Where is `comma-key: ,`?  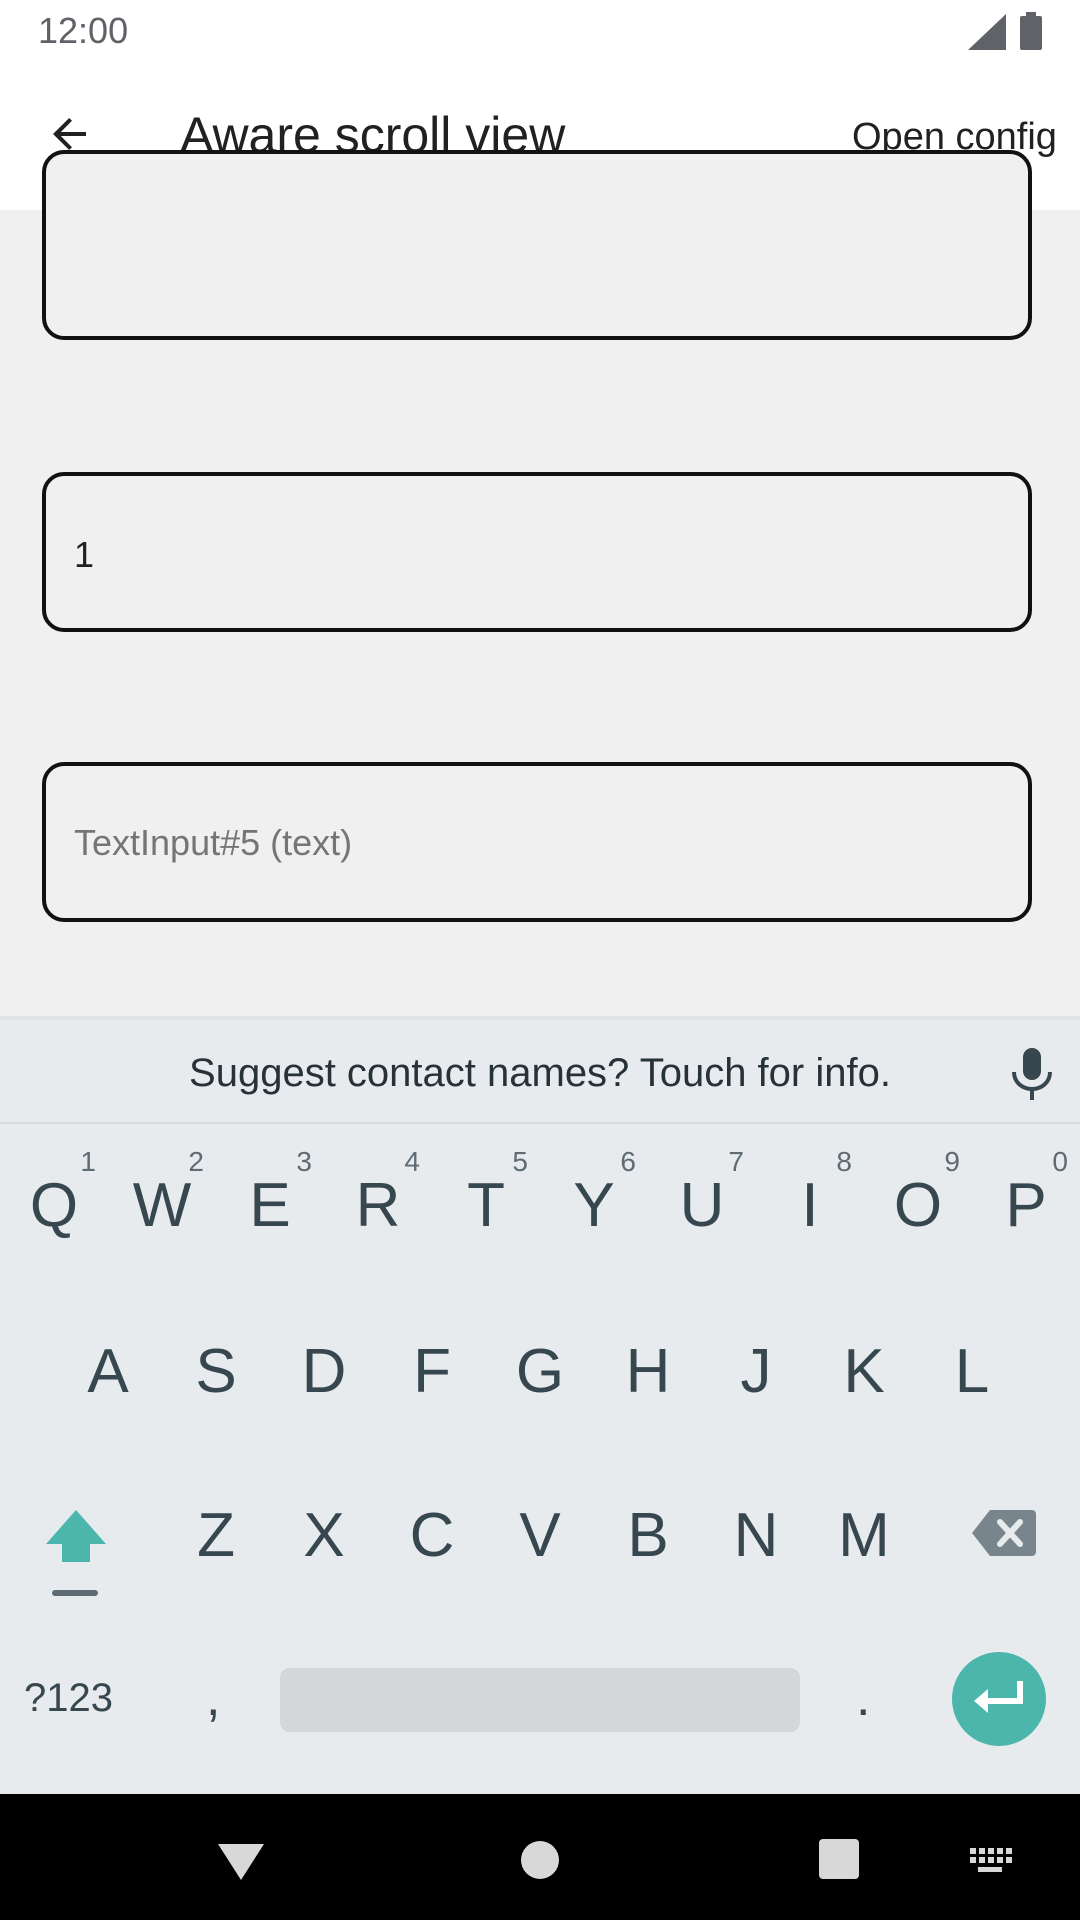
comma-key: , is located at coordinates (213, 1698).